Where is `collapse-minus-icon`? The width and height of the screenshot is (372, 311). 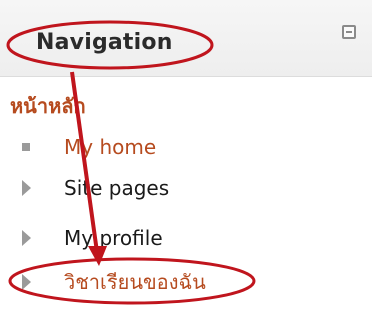
collapse-minus-icon is located at coordinates (349, 32).